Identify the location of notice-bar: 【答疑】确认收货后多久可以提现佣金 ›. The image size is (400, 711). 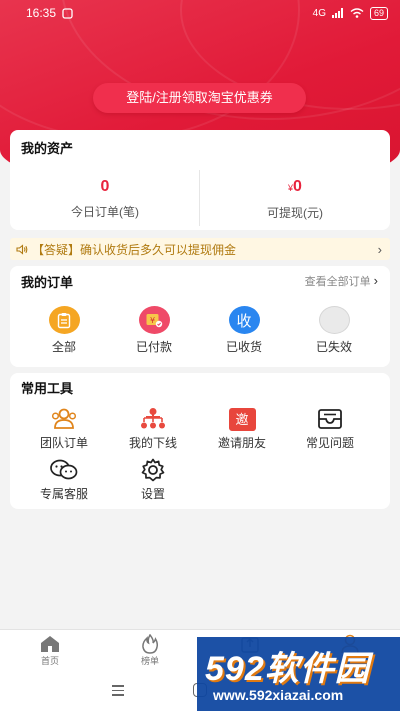
(200, 249).